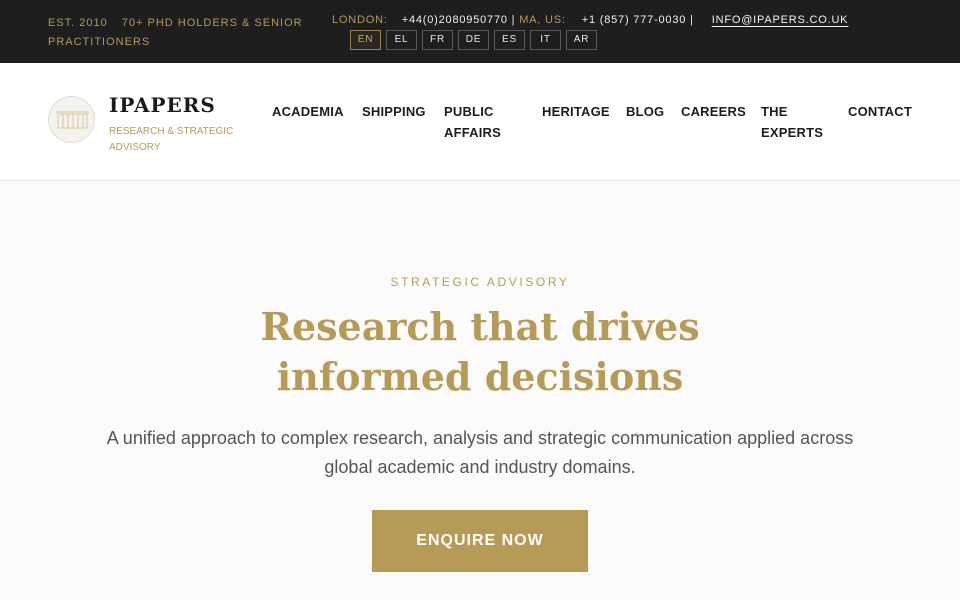 This screenshot has height=600, width=960. Describe the element at coordinates (576, 111) in the screenshot. I see `nav-heritage: HERITAGE` at that location.